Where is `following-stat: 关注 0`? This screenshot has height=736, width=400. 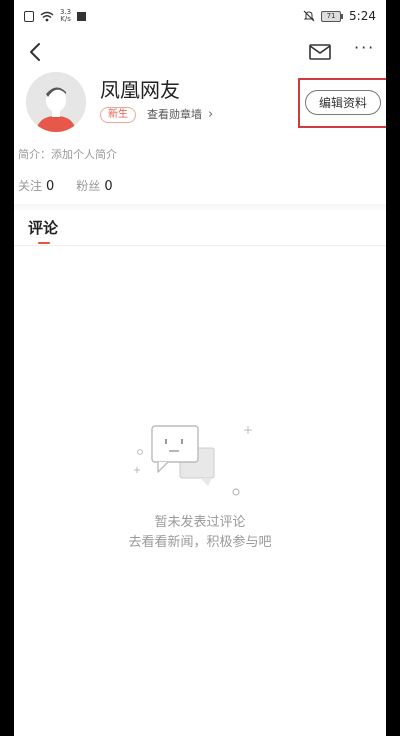
following-stat: 关注 0 is located at coordinates (36, 185).